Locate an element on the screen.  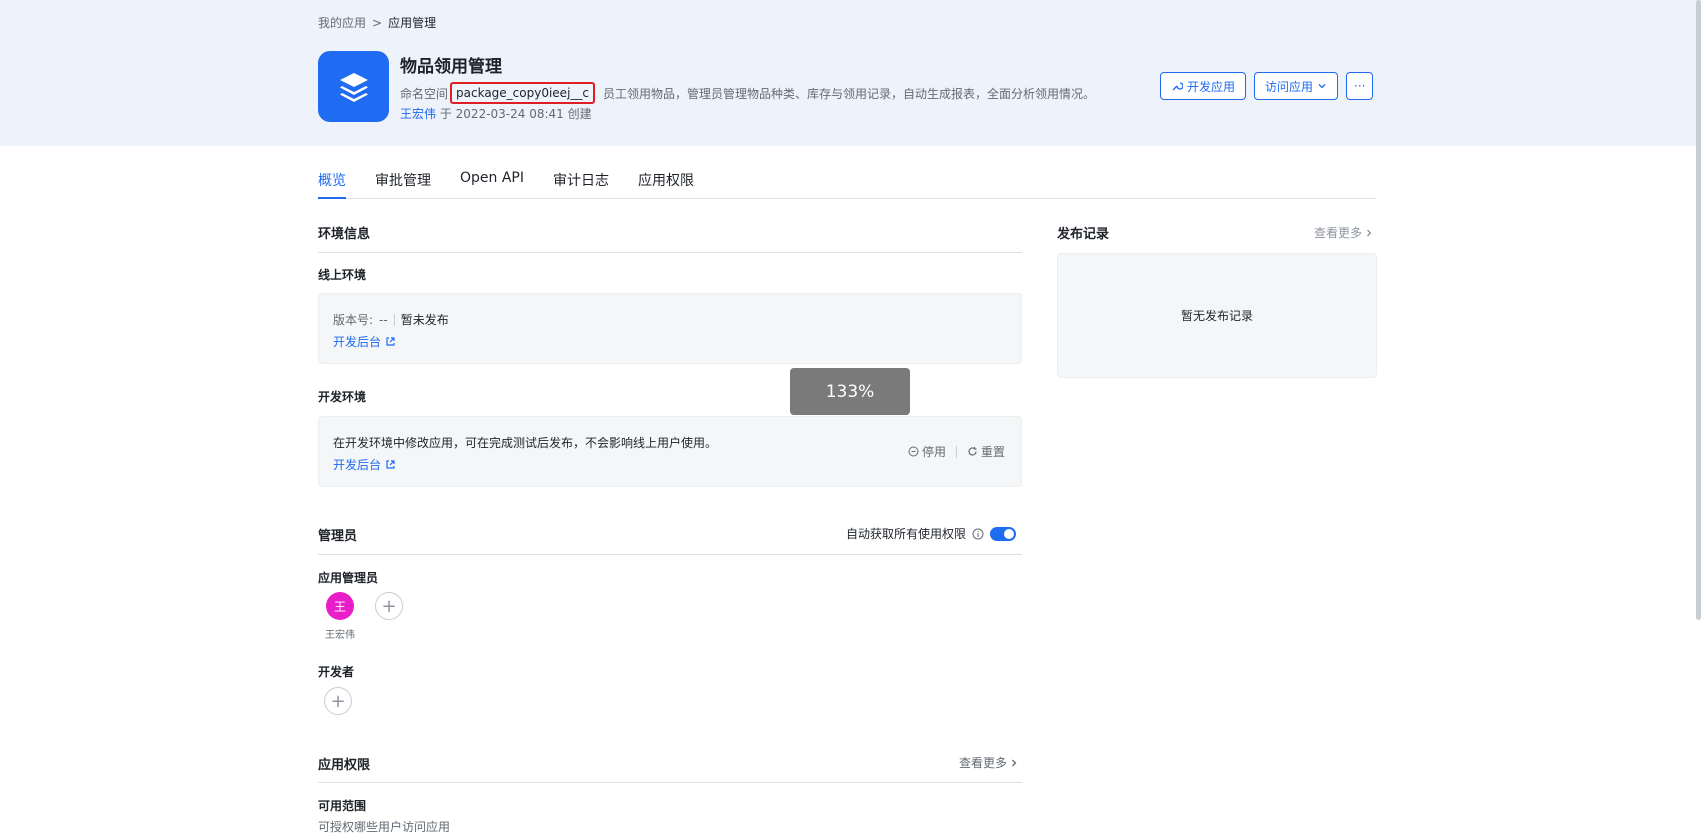
admin-name: 王宏伟 is located at coordinates (340, 635).